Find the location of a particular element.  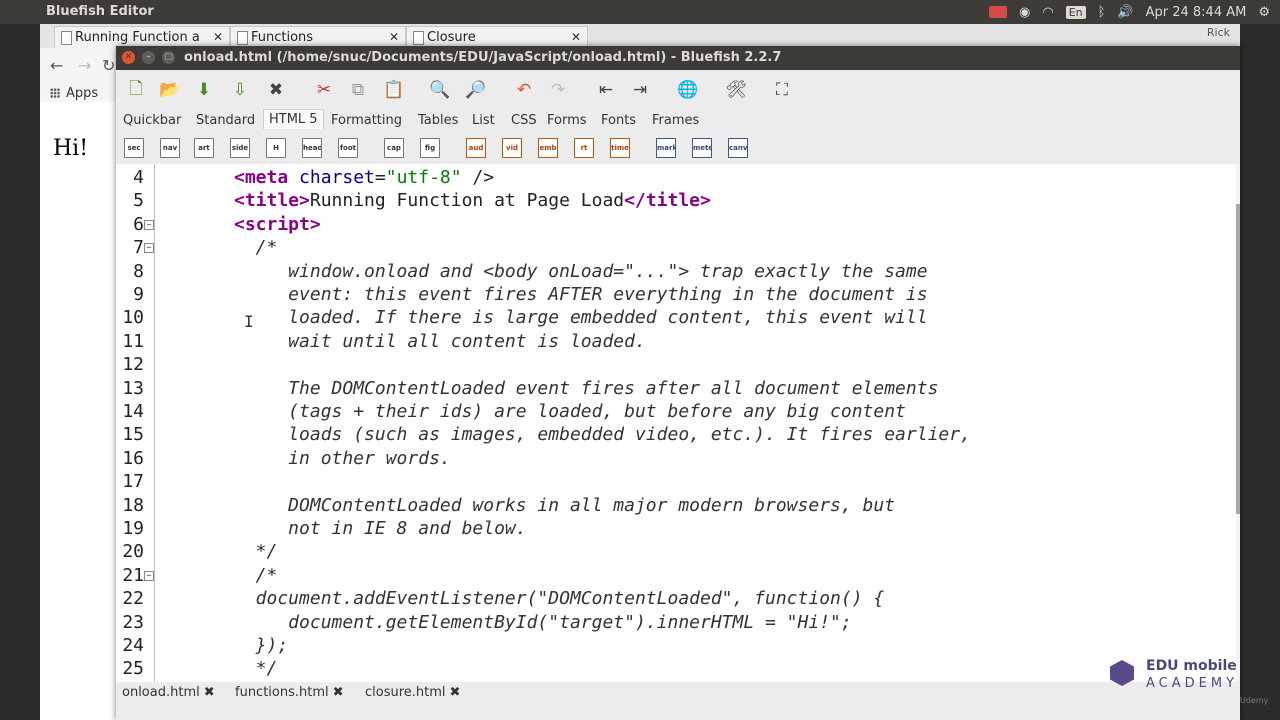

clock: Apr 24 8:44 AM is located at coordinates (1196, 12).